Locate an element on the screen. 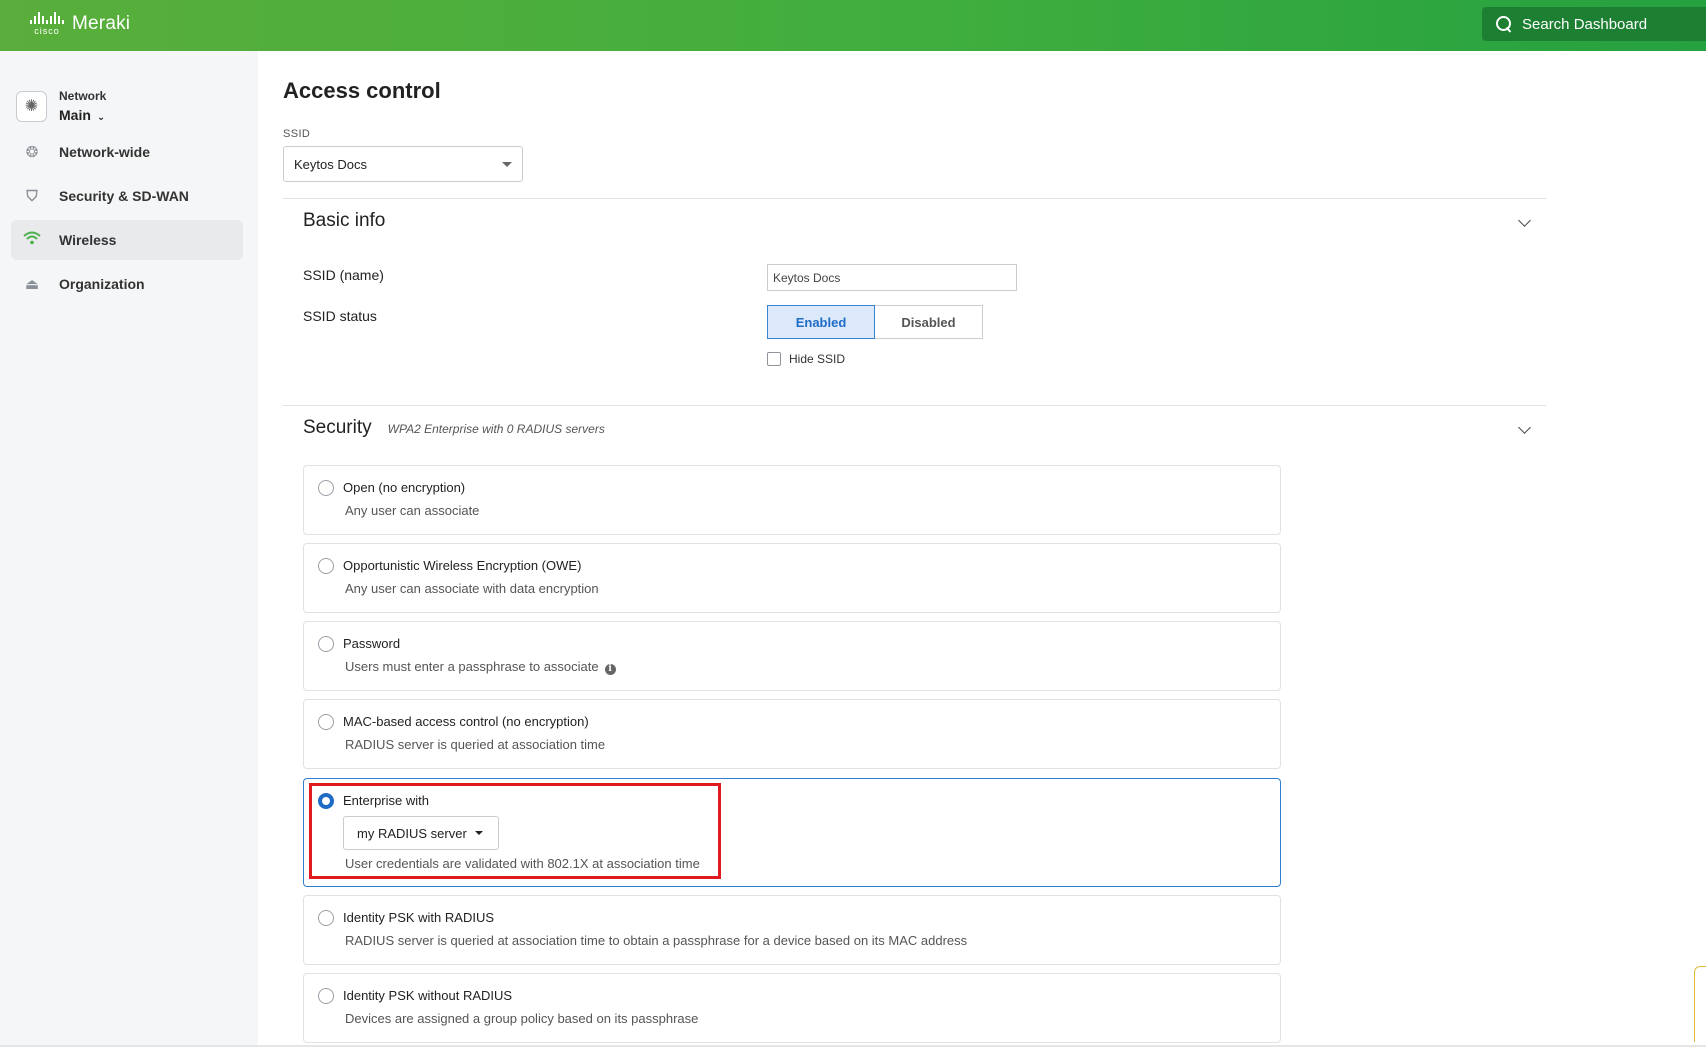 This screenshot has width=1706, height=1047. network-icon: ✺ is located at coordinates (31, 106).